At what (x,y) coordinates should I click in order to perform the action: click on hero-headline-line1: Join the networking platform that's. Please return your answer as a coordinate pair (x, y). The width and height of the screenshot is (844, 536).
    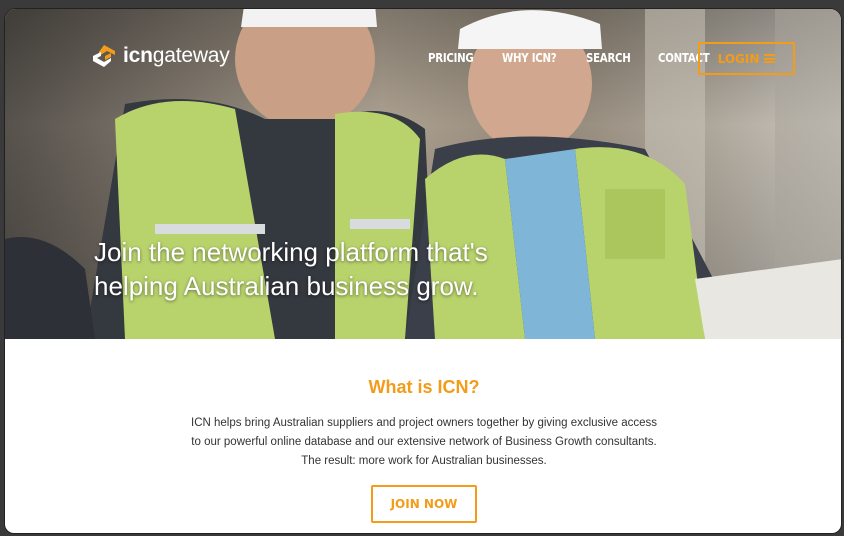
    Looking at the image, I should click on (291, 252).